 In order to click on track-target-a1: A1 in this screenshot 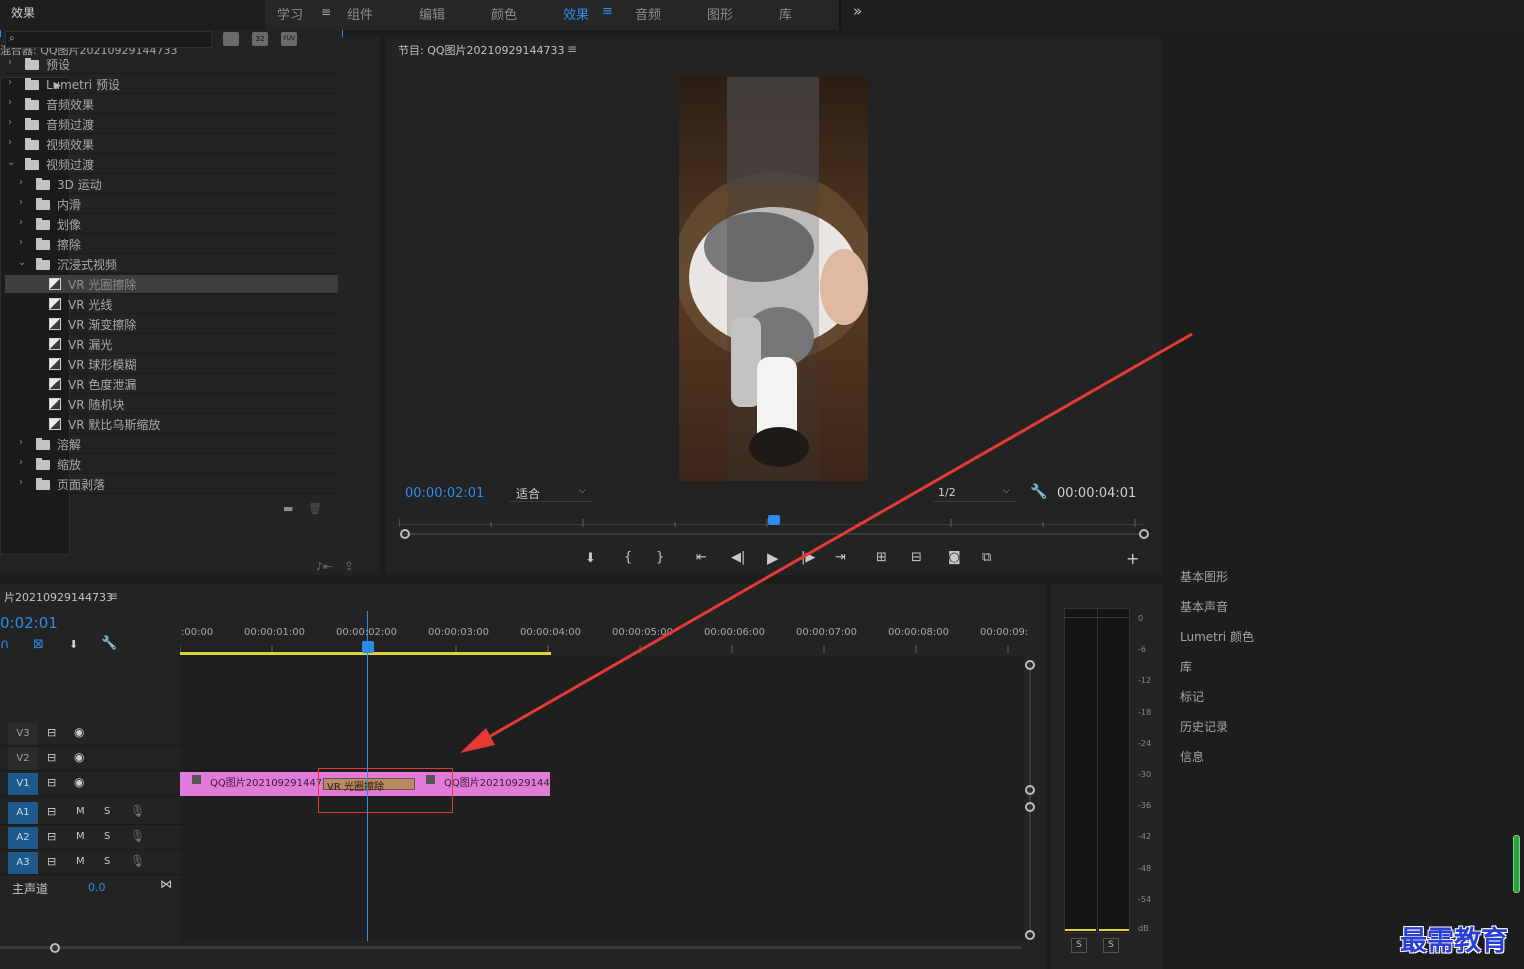, I will do `click(23, 813)`.